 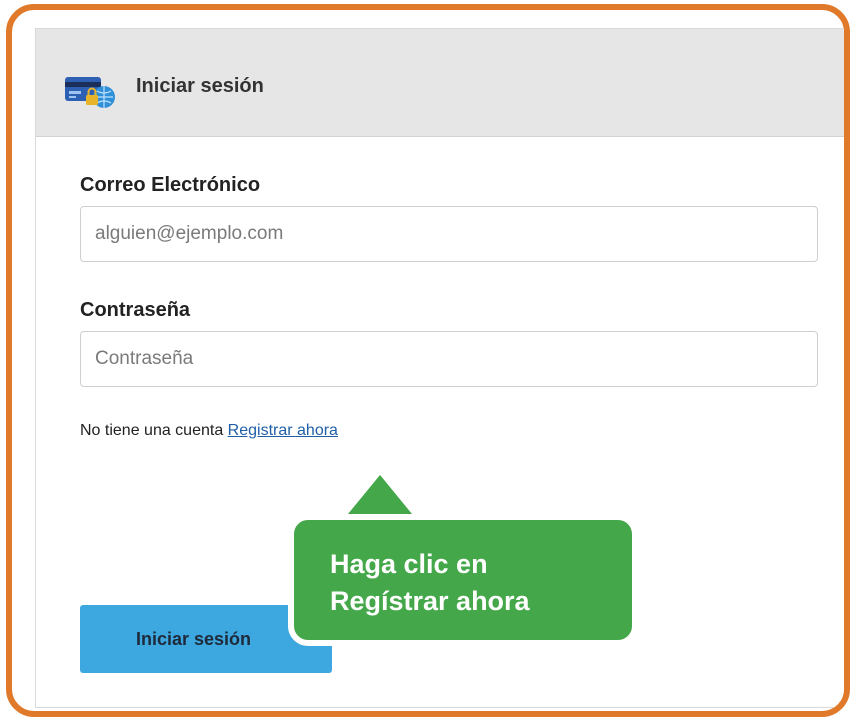 I want to click on panel-title: Iniciar sesión, so click(x=200, y=86).